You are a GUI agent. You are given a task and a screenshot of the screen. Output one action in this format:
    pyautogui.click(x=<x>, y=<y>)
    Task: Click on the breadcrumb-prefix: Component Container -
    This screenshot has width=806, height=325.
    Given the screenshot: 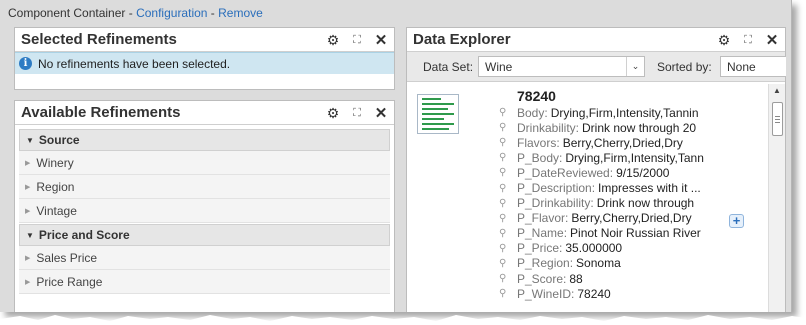 What is the action you would take?
    pyautogui.click(x=72, y=13)
    